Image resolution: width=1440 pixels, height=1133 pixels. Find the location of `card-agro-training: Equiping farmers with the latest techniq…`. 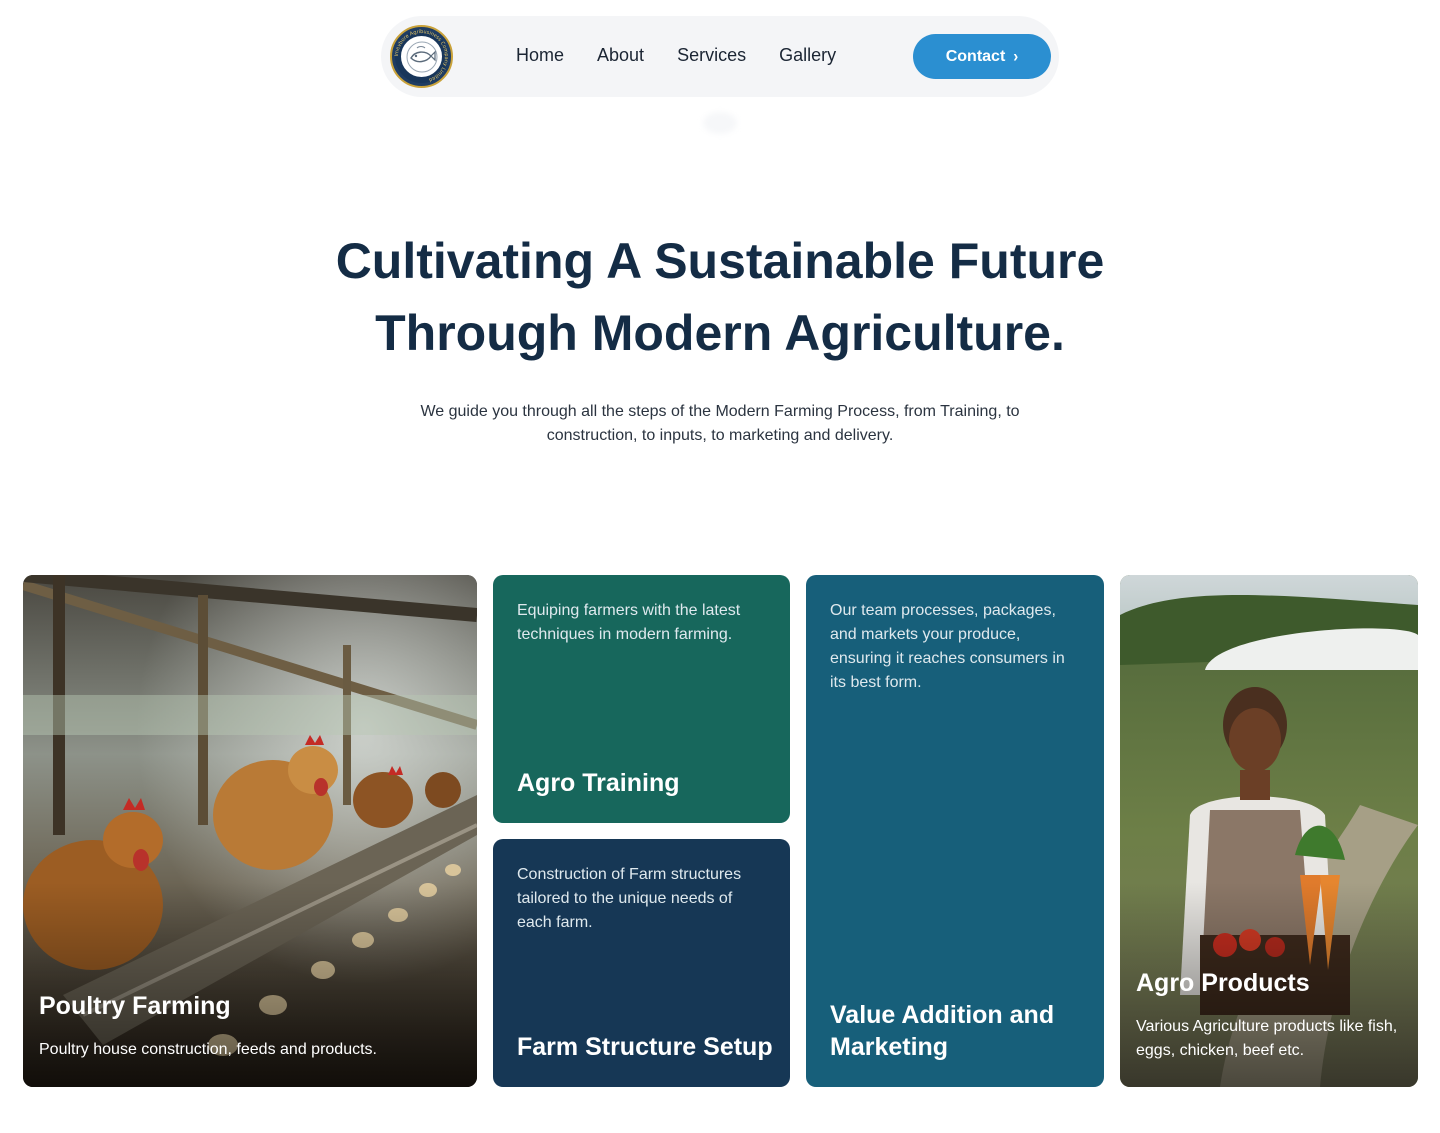

card-agro-training: Equiping farmers with the latest techniq… is located at coordinates (641, 699).